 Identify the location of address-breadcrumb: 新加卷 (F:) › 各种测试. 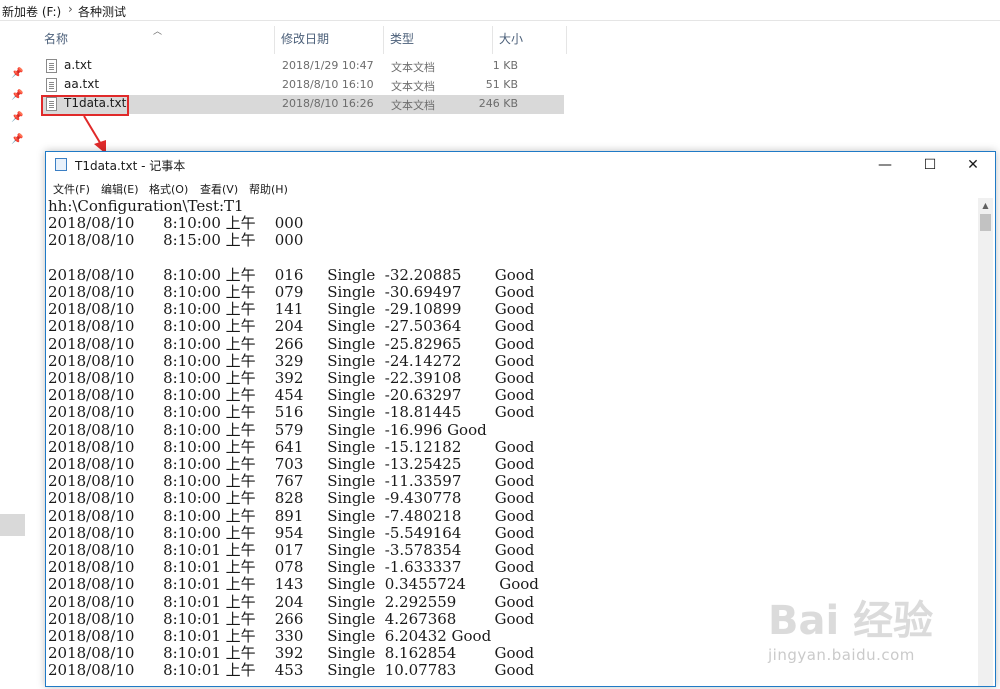
(500, 10).